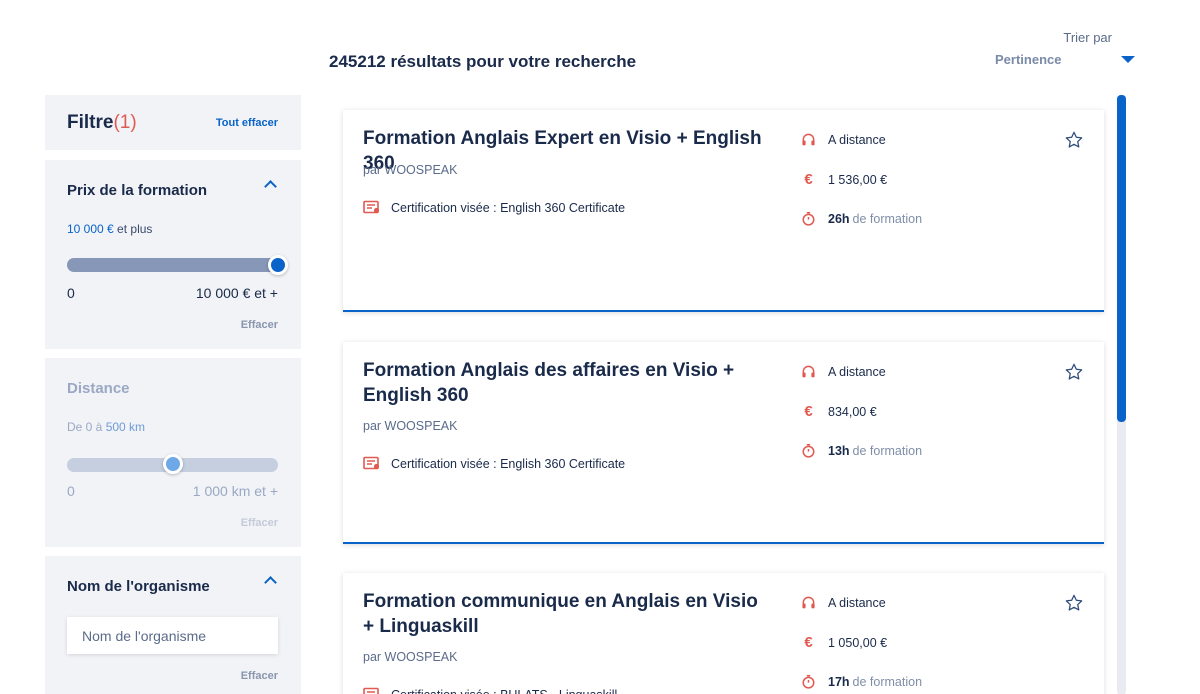 Image resolution: width=1200 pixels, height=694 pixels. I want to click on distance-range-text: De 0 à 500 km, so click(106, 427).